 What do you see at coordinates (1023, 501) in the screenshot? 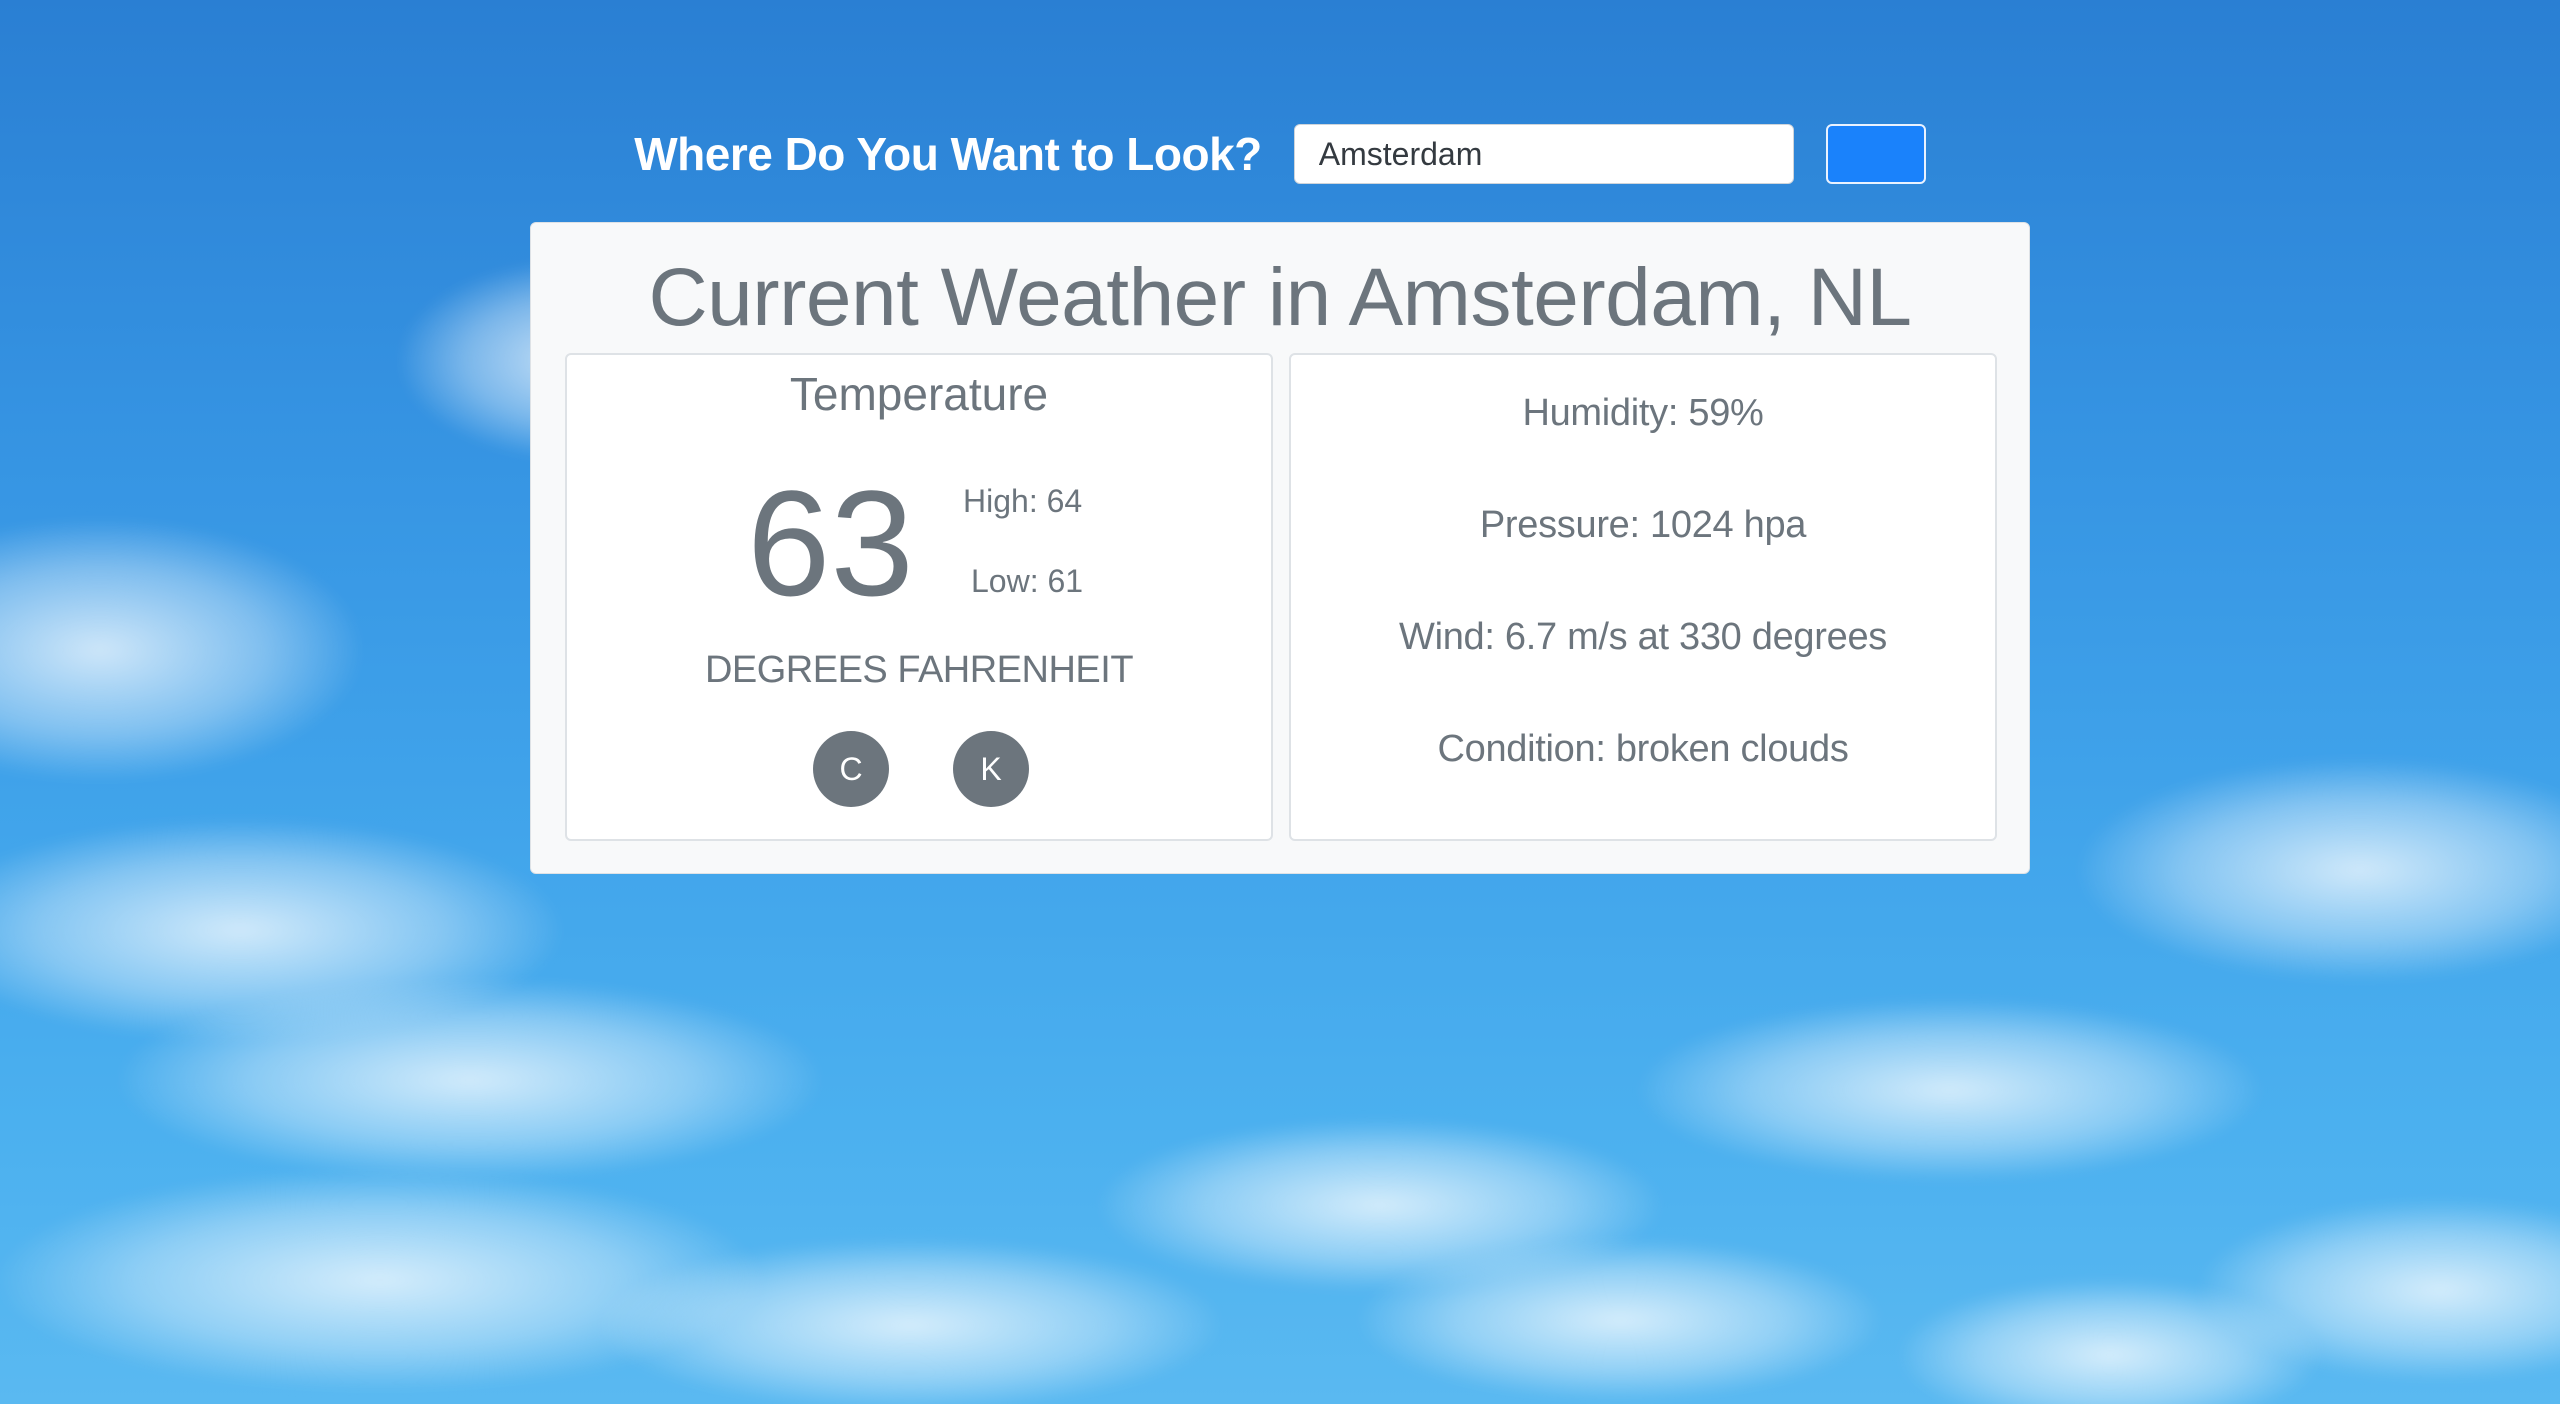
I see `temperature-high: High: 64` at bounding box center [1023, 501].